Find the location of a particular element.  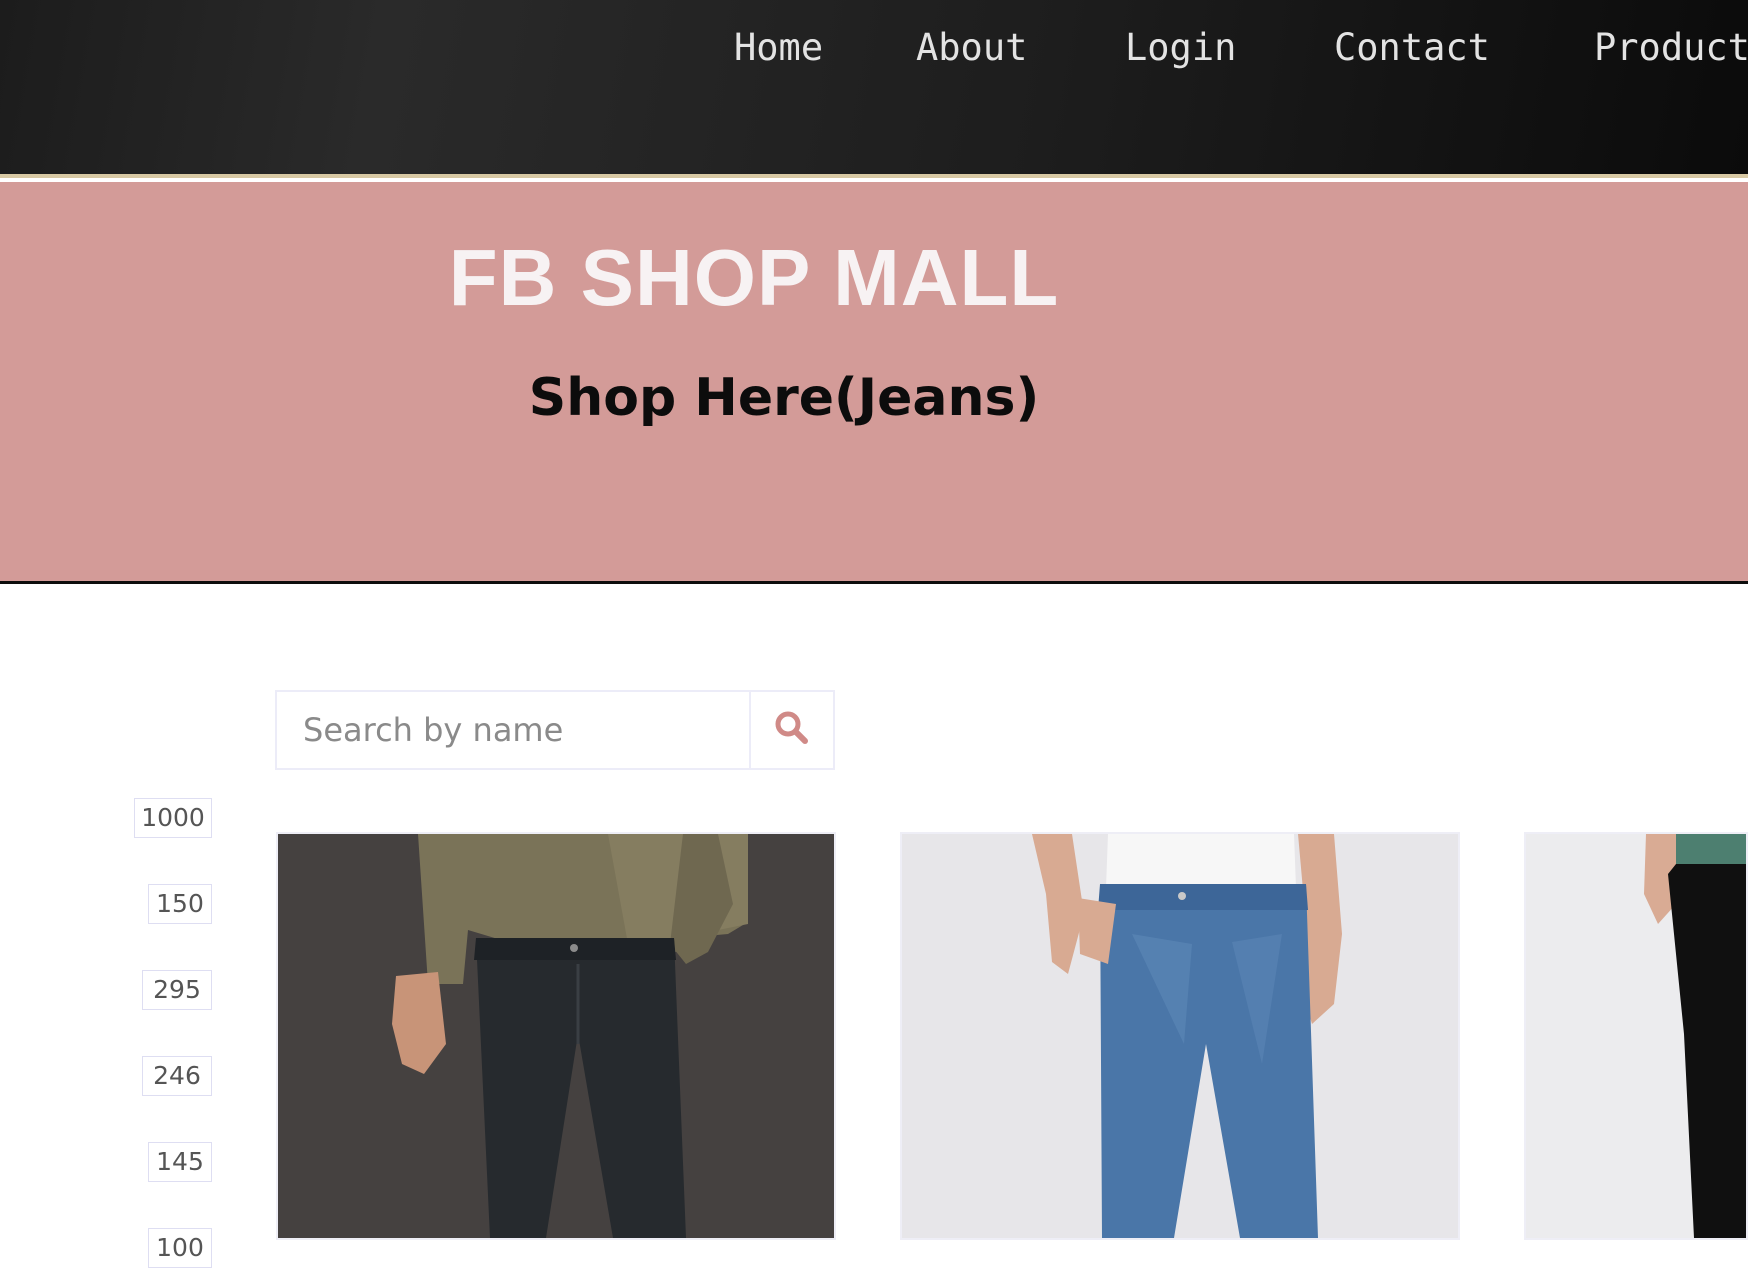

price-filter-item: 150 is located at coordinates (180, 904).